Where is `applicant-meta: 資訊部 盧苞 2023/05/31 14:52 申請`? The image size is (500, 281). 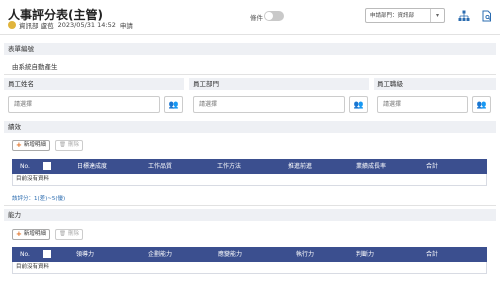
applicant-meta: 資訊部 盧苞 2023/05/31 14:52 申請 is located at coordinates (72, 25).